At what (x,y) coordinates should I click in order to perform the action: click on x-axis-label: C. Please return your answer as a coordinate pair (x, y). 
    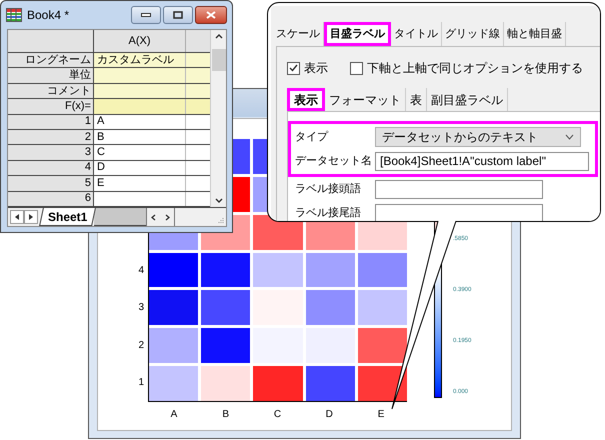
    Looking at the image, I should click on (277, 415).